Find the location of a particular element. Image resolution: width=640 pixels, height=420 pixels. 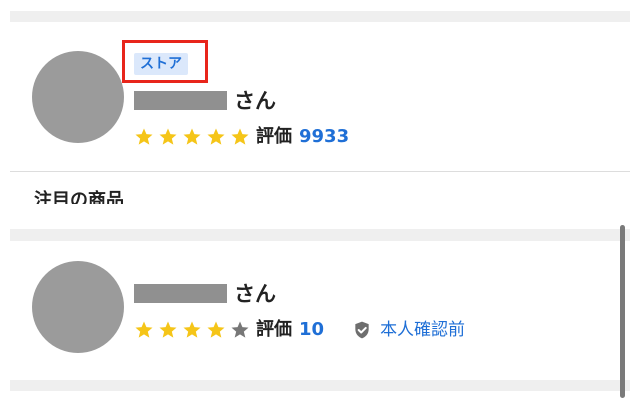

rating-count-link: 9933 is located at coordinates (324, 137).